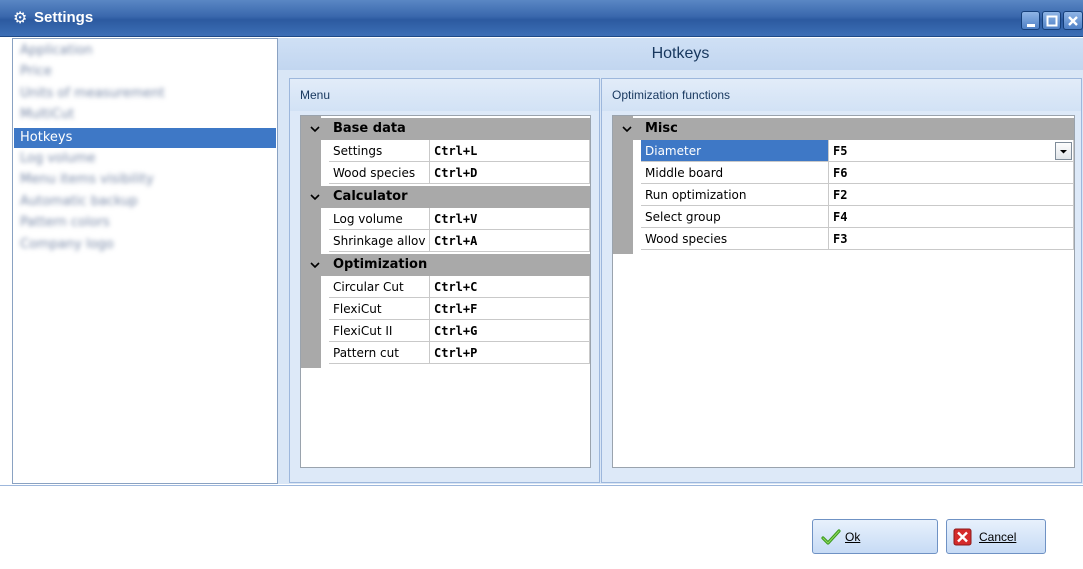 The width and height of the screenshot is (1083, 569). I want to click on hotkey-row-key: Ctrl+V, so click(510, 219).